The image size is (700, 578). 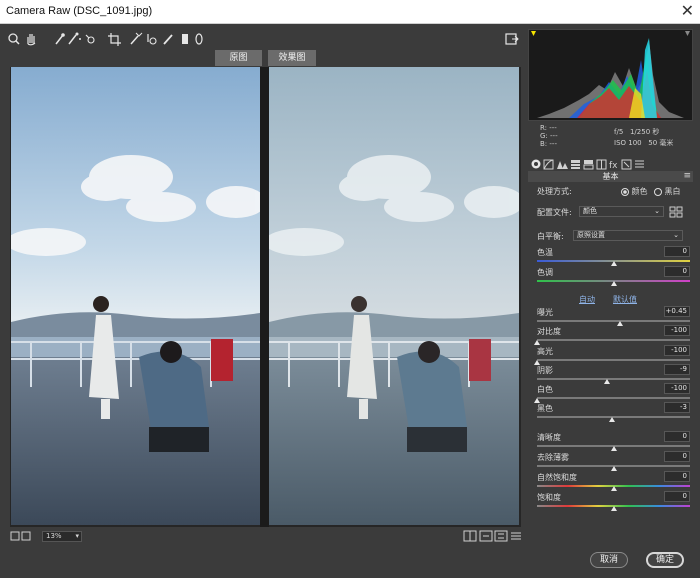 What do you see at coordinates (238, 58) in the screenshot?
I see `tab-before: 原图` at bounding box center [238, 58].